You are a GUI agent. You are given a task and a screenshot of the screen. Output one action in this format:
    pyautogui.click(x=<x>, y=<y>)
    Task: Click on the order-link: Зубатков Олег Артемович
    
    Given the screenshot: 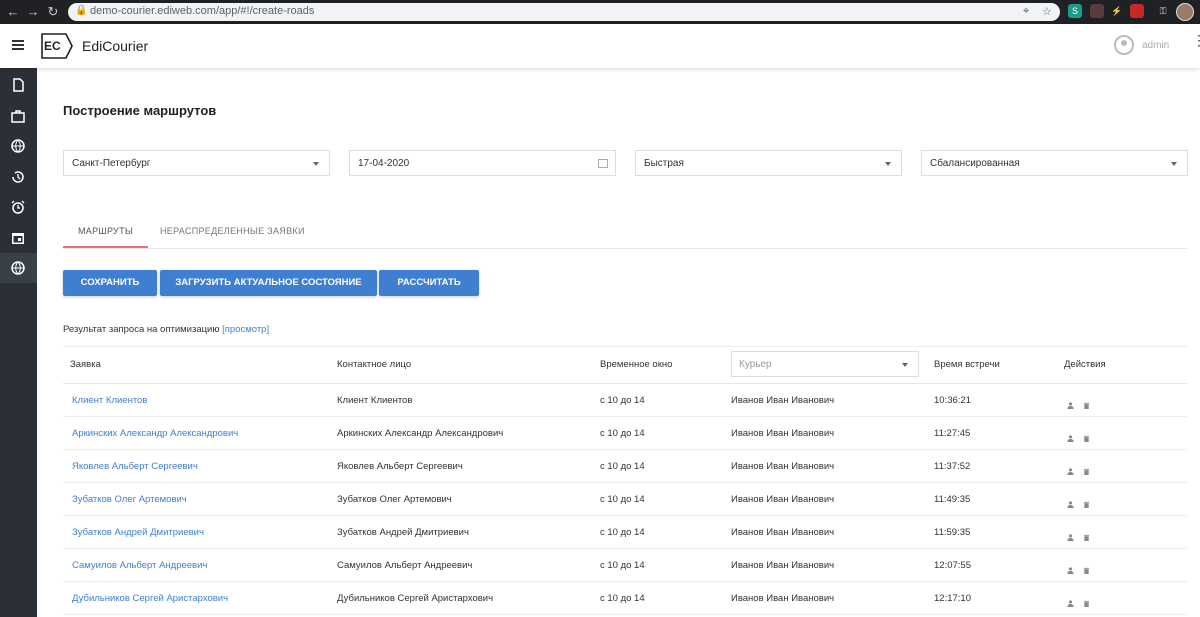 What is the action you would take?
    pyautogui.click(x=129, y=499)
    